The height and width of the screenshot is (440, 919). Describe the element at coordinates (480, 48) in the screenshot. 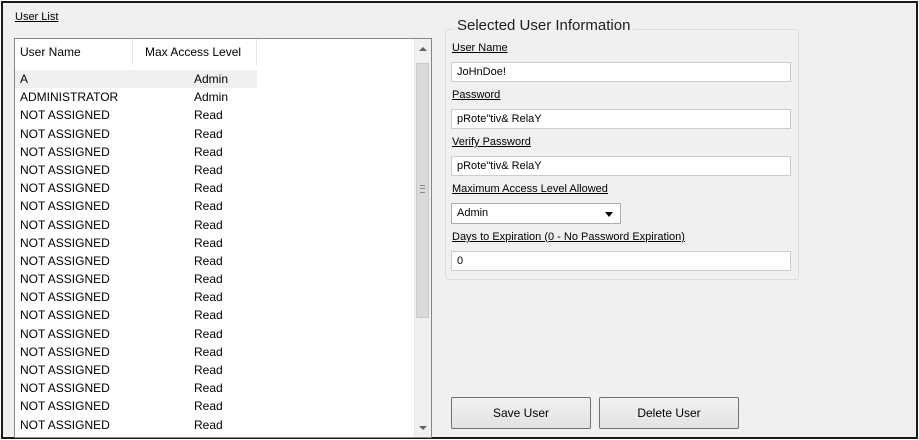

I see `user-name-label: User Name` at that location.